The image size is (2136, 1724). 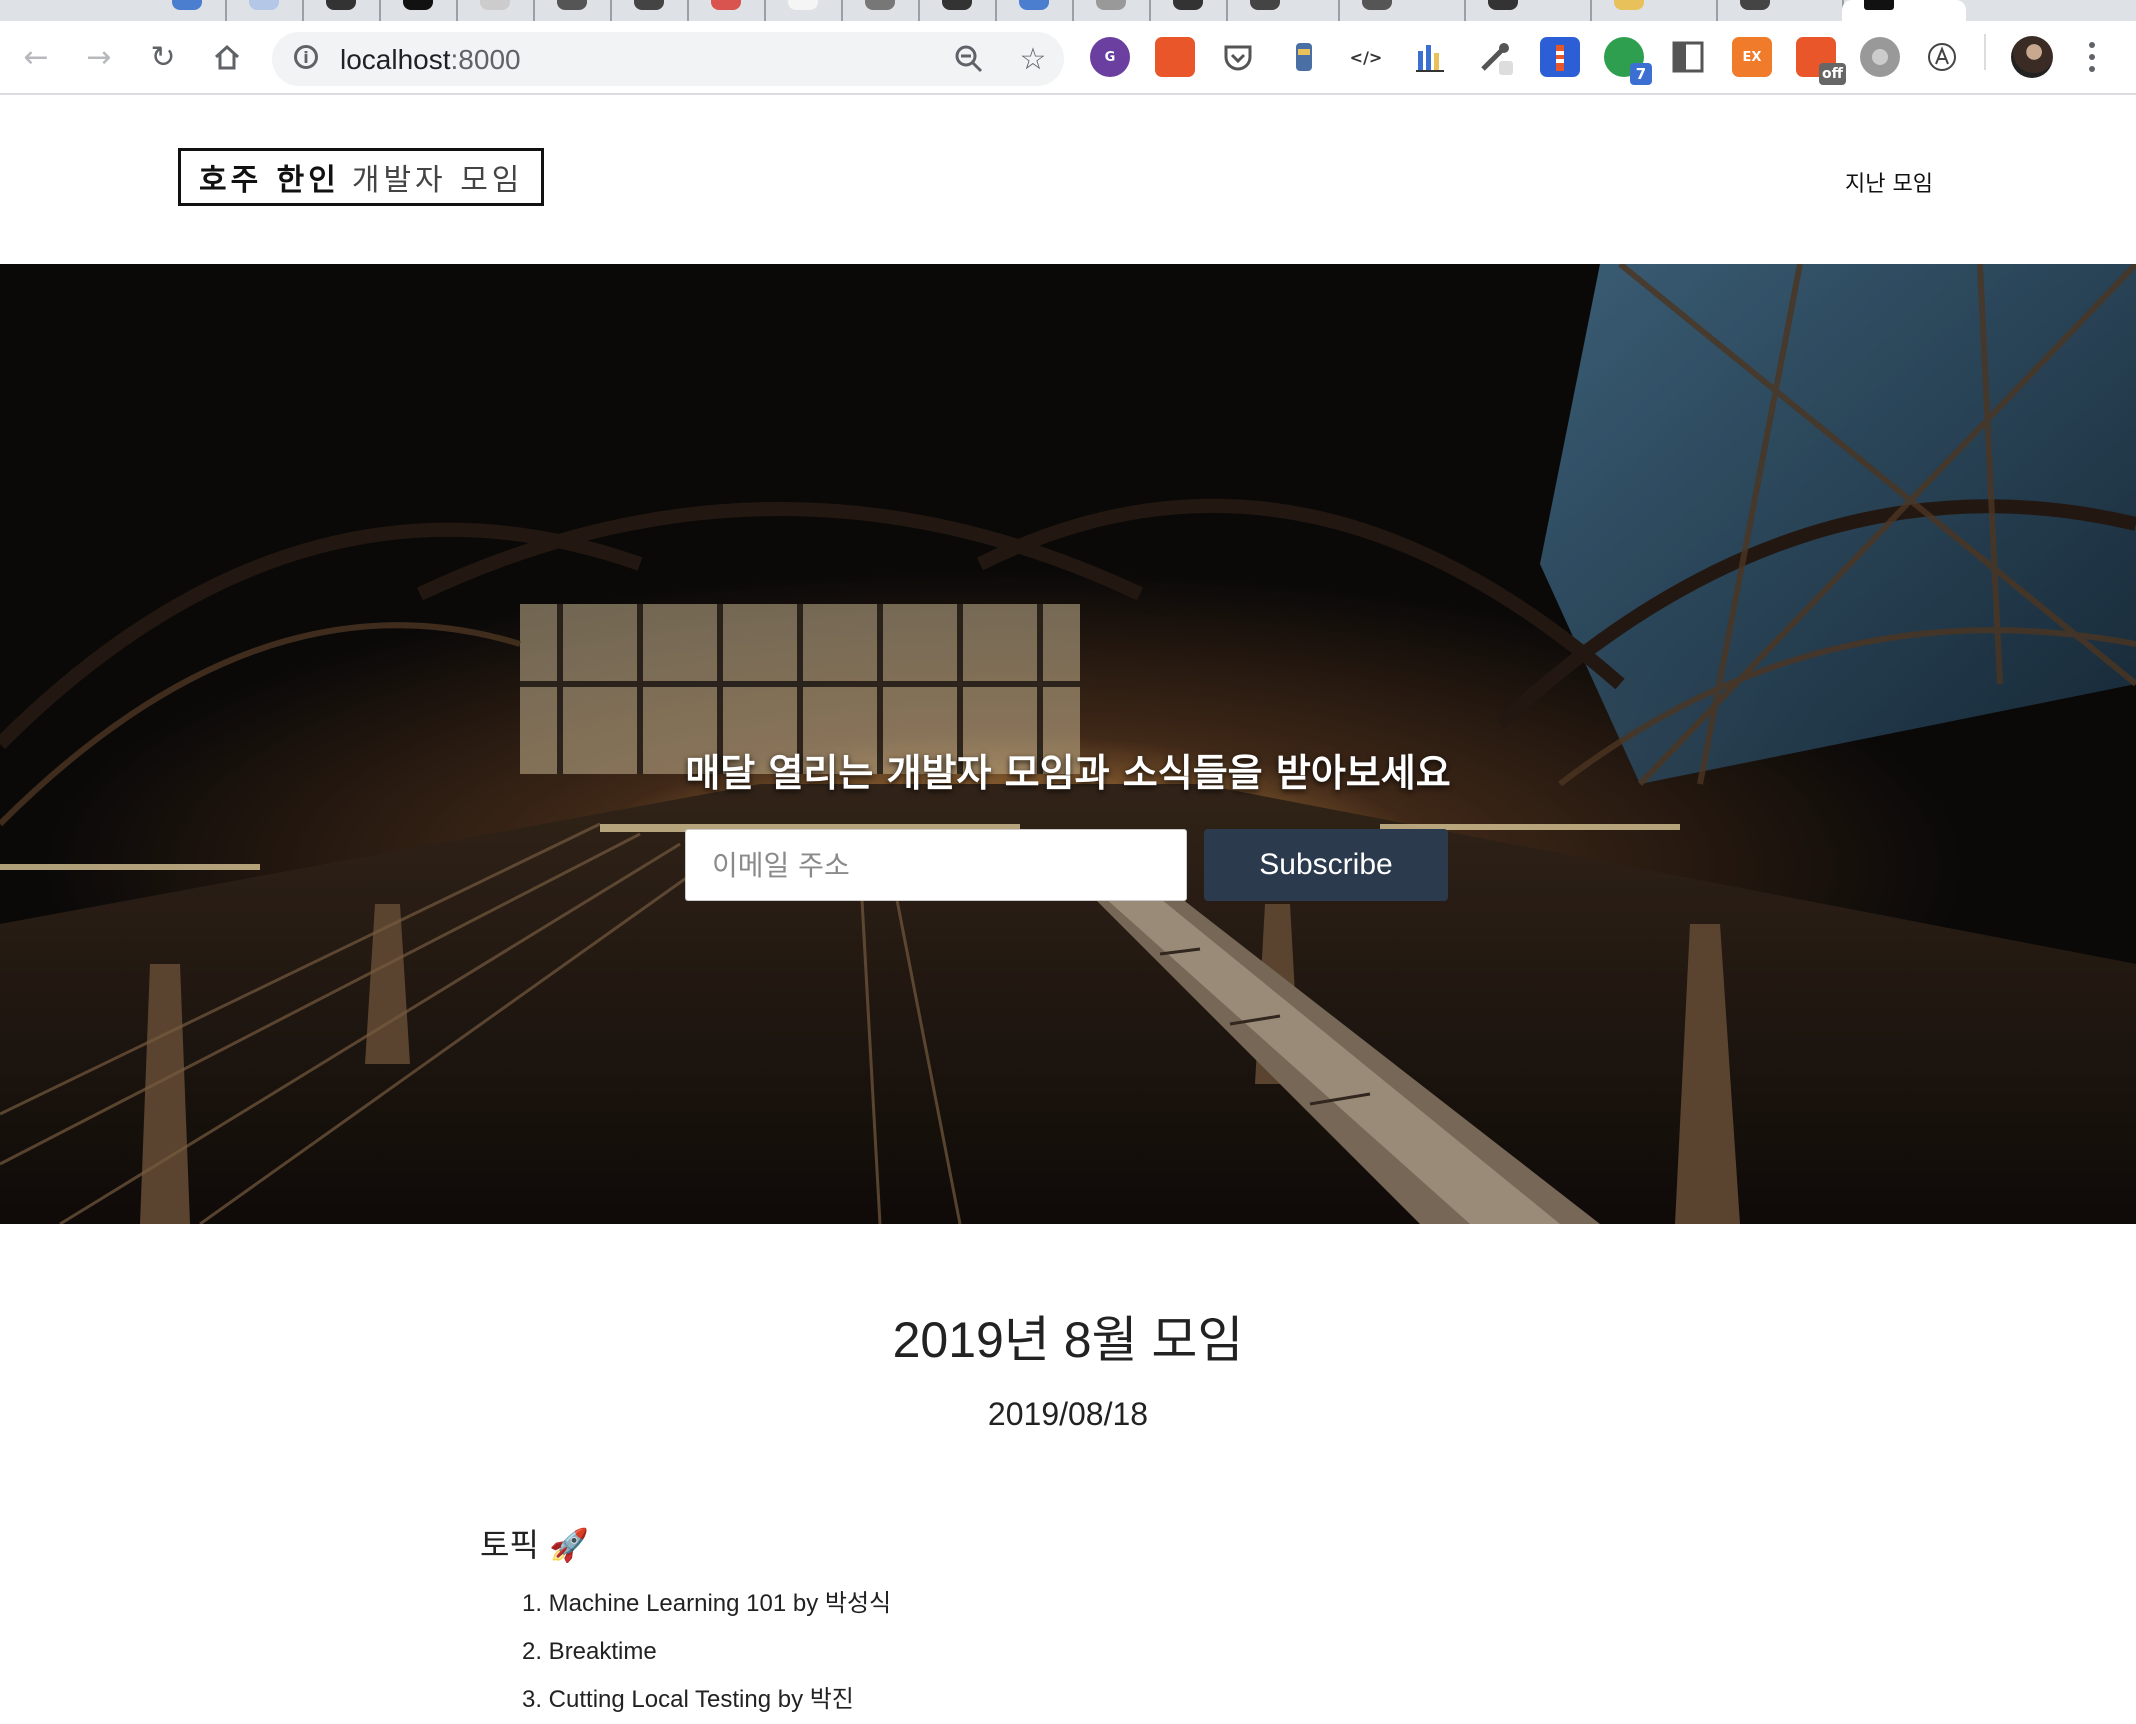 What do you see at coordinates (1985, 52) in the screenshot?
I see `toolbar-divider` at bounding box center [1985, 52].